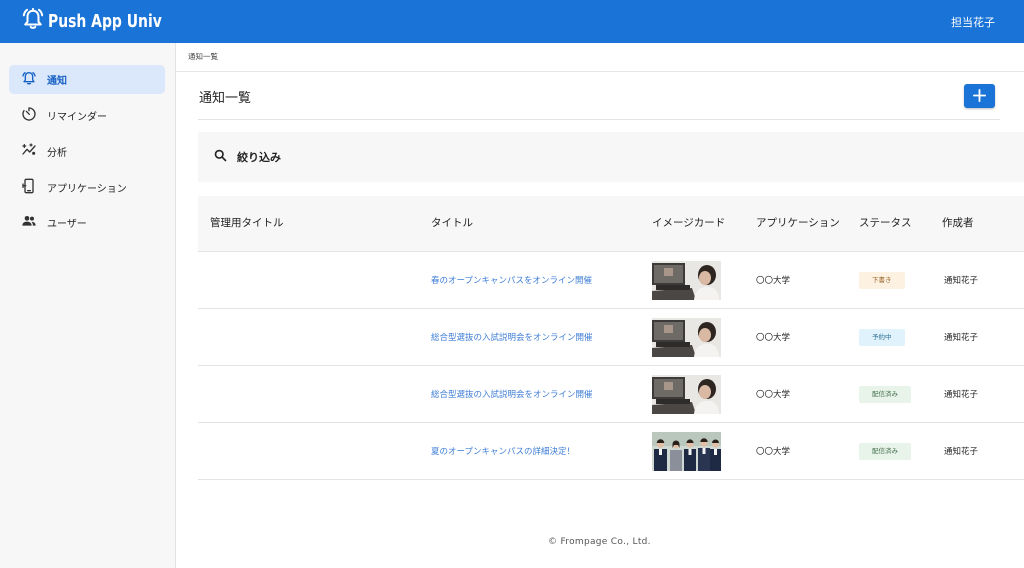 This screenshot has height=568, width=1024. Describe the element at coordinates (798, 223) in the screenshot. I see `column-header-application: アプリケーション` at that location.